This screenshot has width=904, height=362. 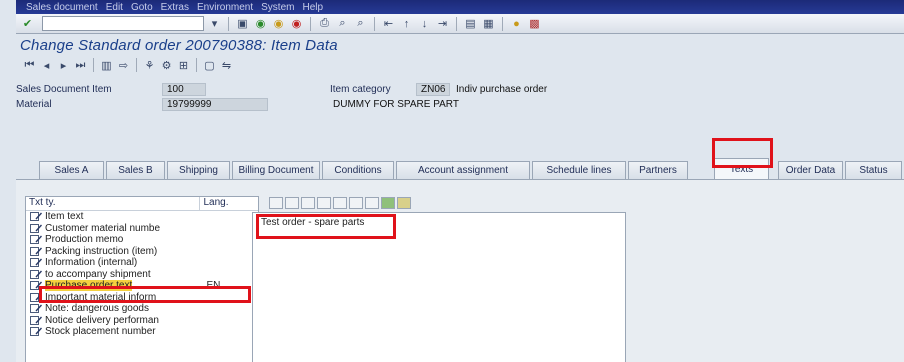 I want to click on text-type-name: Production memo, so click(x=84, y=240).